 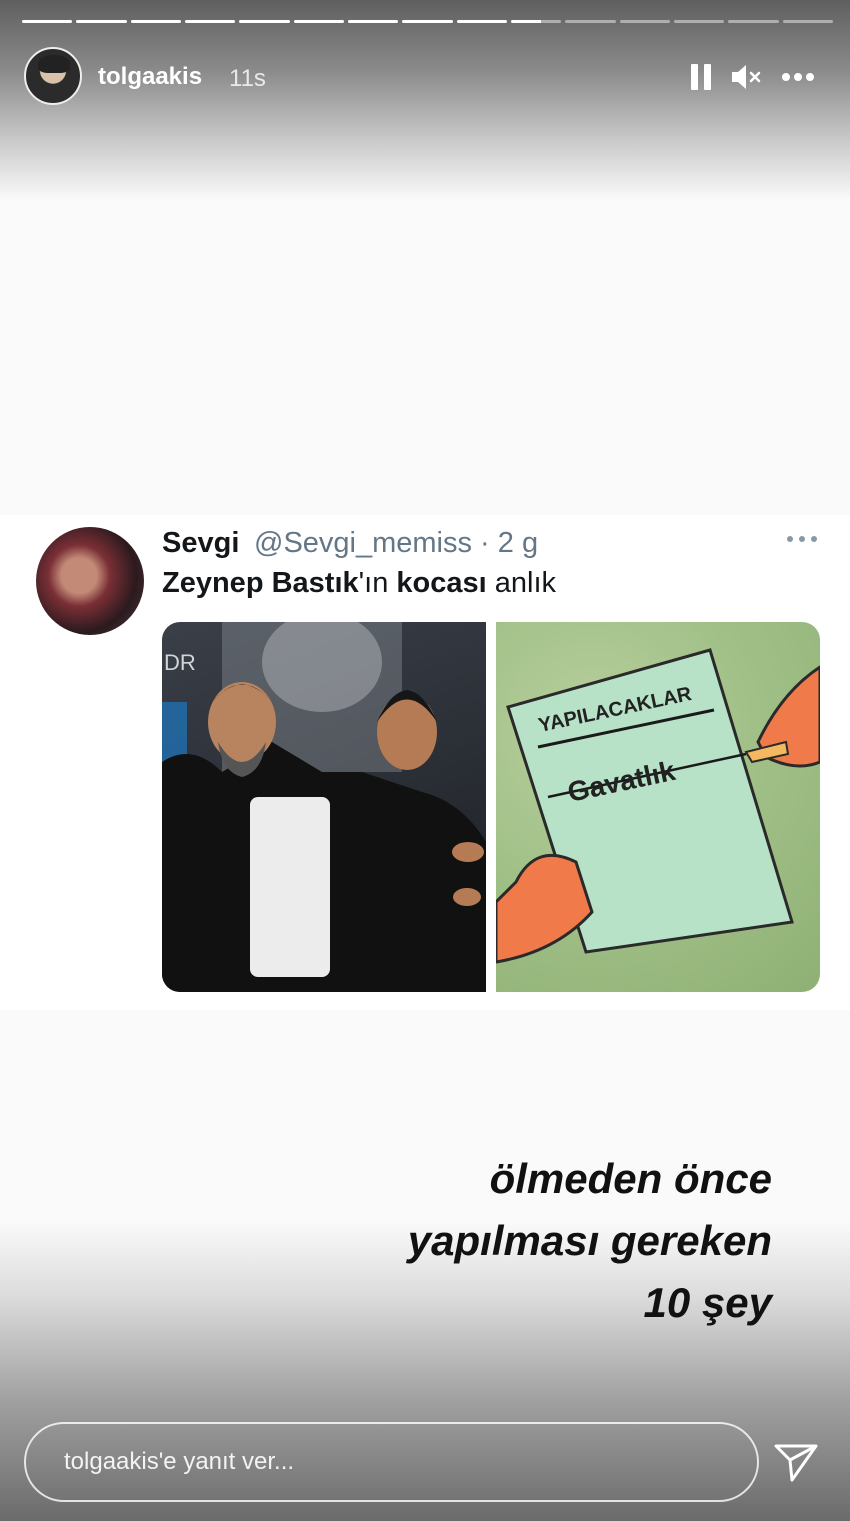 I want to click on send-icon, so click(x=796, y=1462).